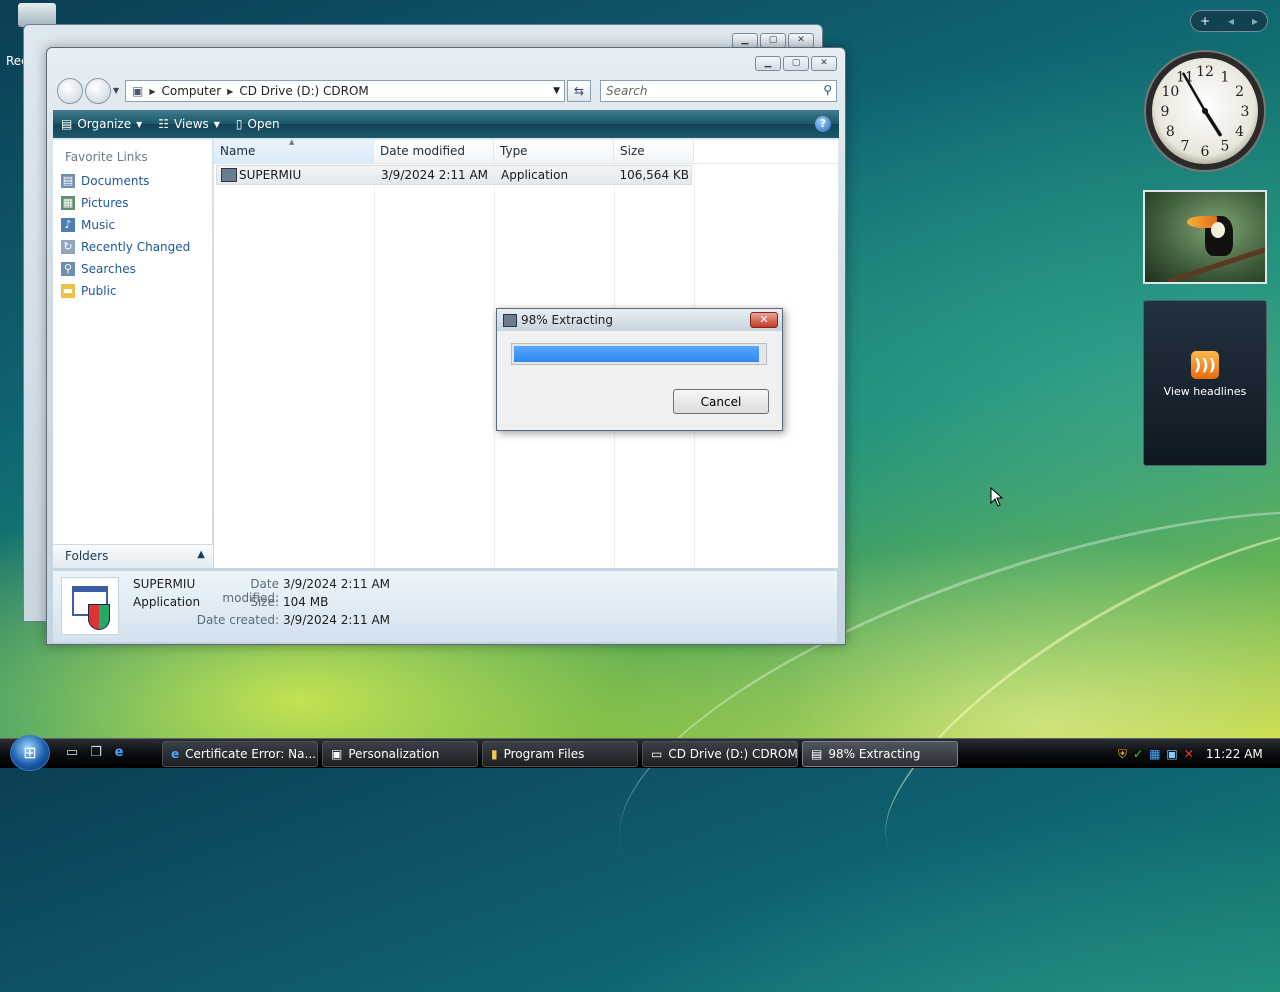 The height and width of the screenshot is (992, 1280). What do you see at coordinates (96, 753) in the screenshot?
I see `switch-windows-icon: ❐` at bounding box center [96, 753].